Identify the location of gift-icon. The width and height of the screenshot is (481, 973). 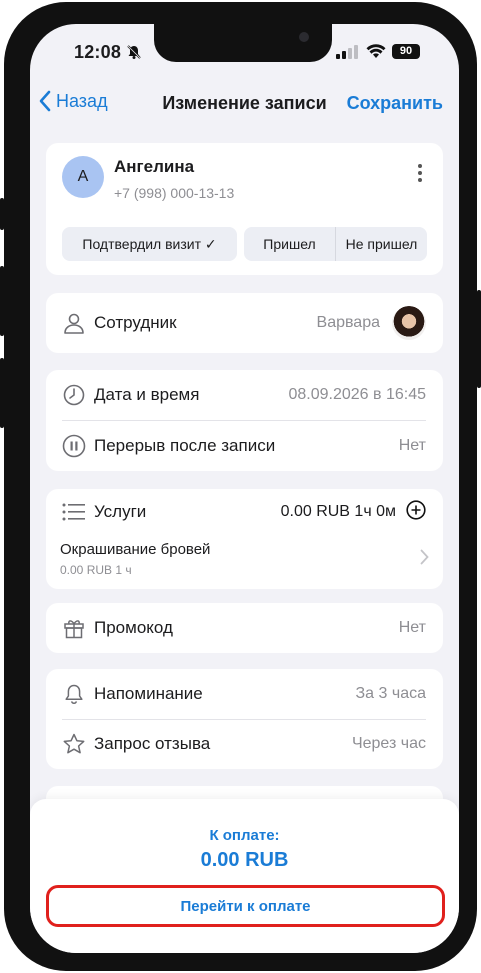
(74, 628).